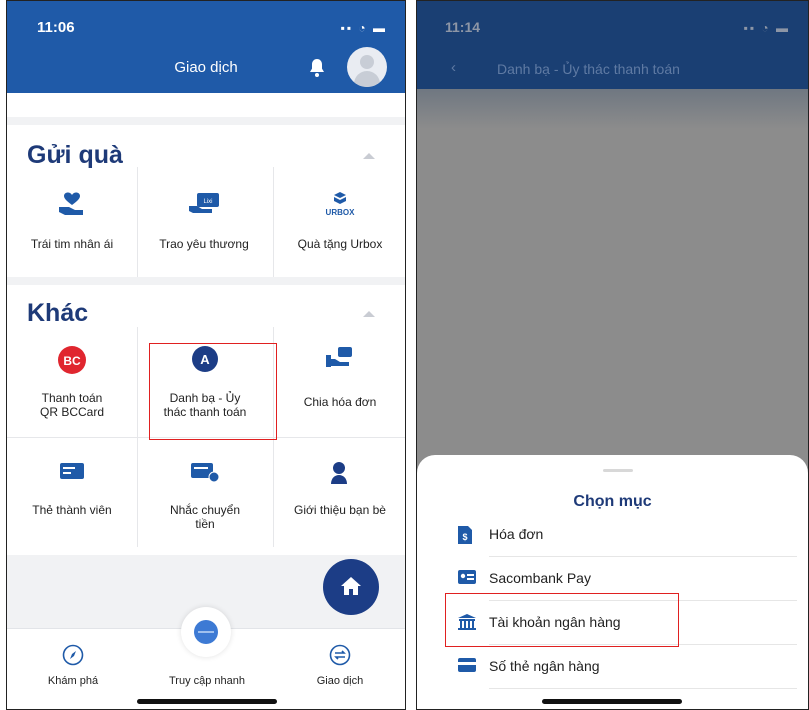  I want to click on other-item-label: Chia hóa đơn, so click(340, 402).